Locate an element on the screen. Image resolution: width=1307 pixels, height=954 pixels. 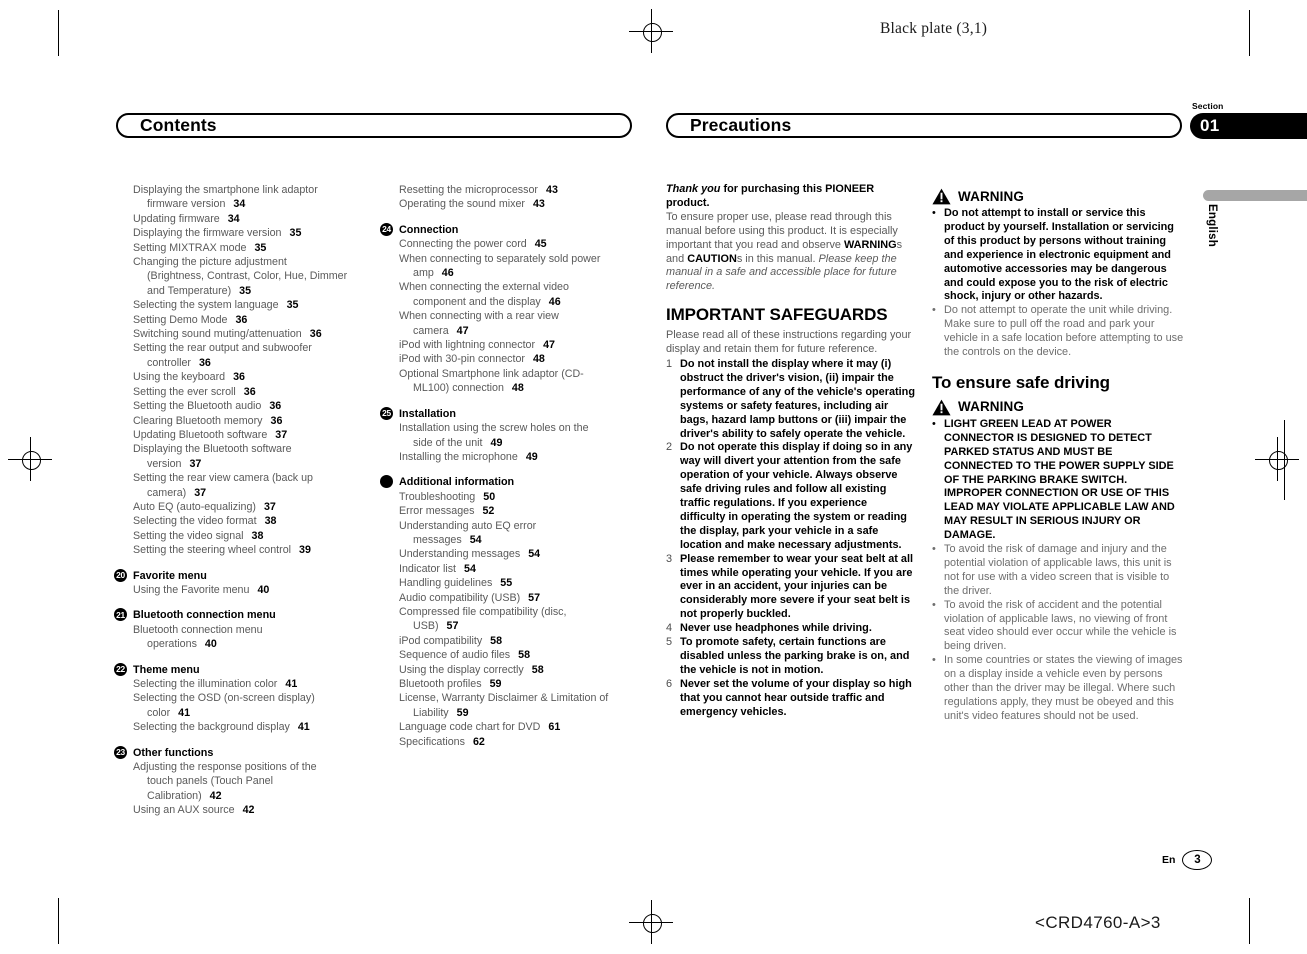
toc-entry: Setting the ever scroll 36 is located at coordinates (260, 392).